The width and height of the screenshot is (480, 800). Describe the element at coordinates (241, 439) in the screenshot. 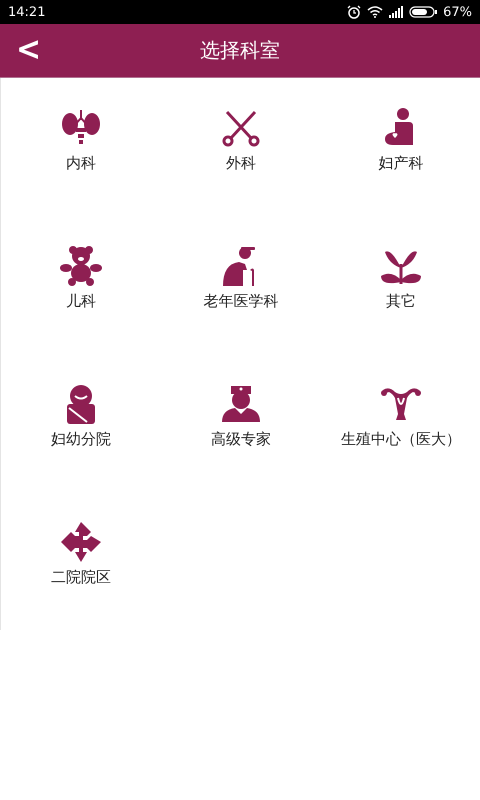

I see `department-item: 高级专家` at that location.